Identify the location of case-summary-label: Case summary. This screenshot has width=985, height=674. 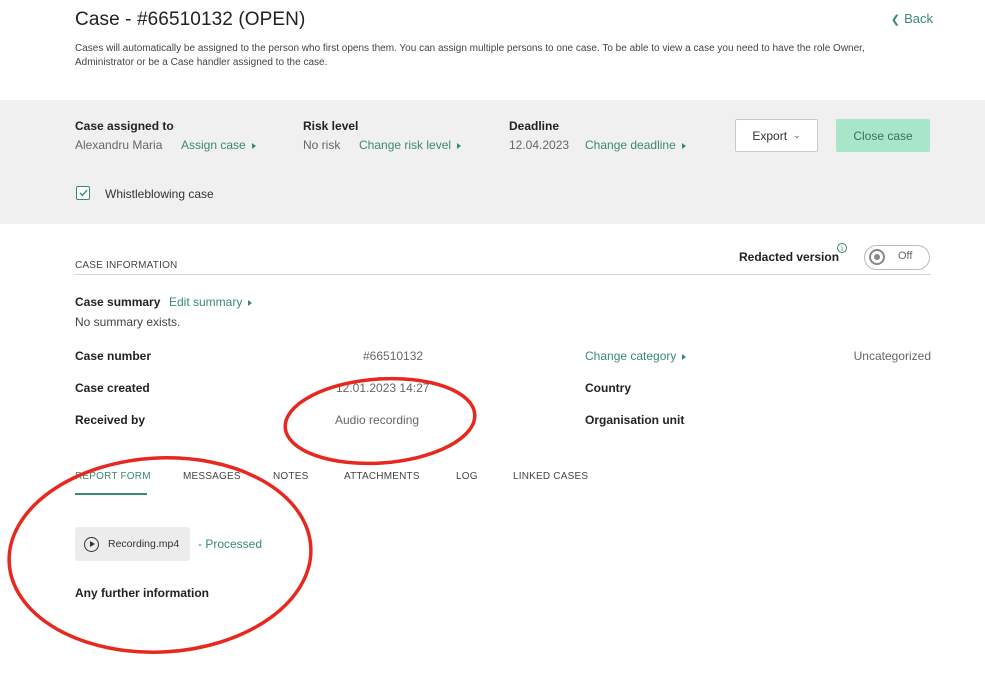
(118, 302).